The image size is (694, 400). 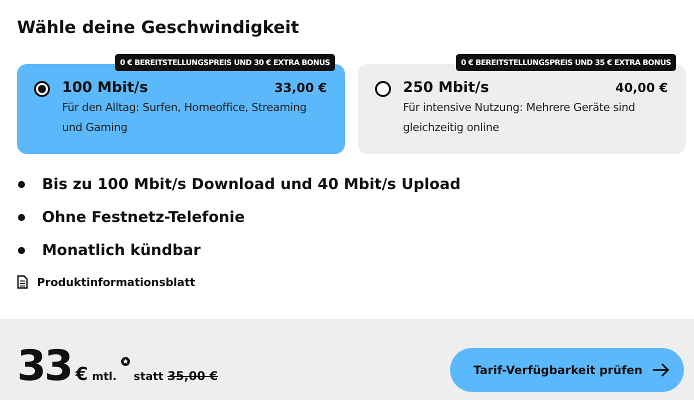 I want to click on plan-description: Für den Alltag: Surfen, Homeoffice, Streaming und Gaming, so click(x=185, y=118).